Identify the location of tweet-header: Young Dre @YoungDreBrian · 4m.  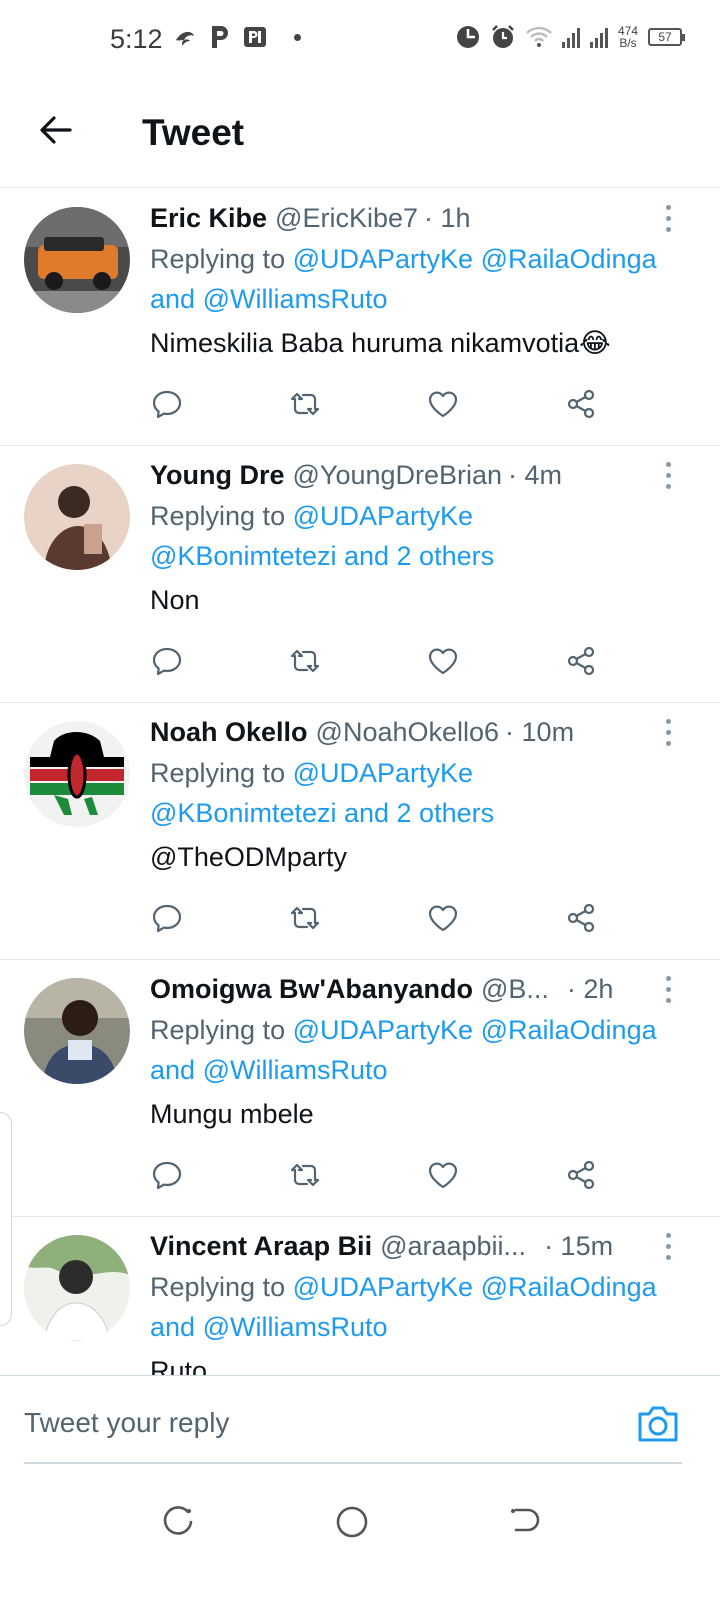
(420, 475).